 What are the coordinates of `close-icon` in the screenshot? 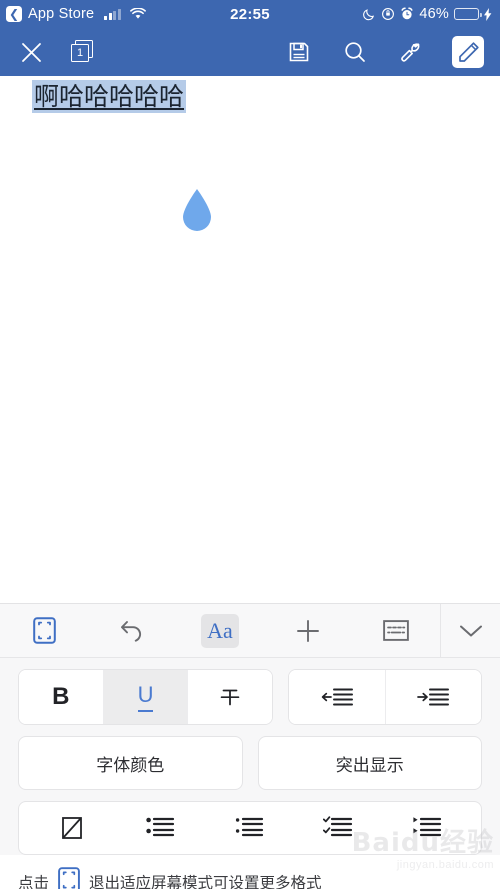 It's located at (31, 52).